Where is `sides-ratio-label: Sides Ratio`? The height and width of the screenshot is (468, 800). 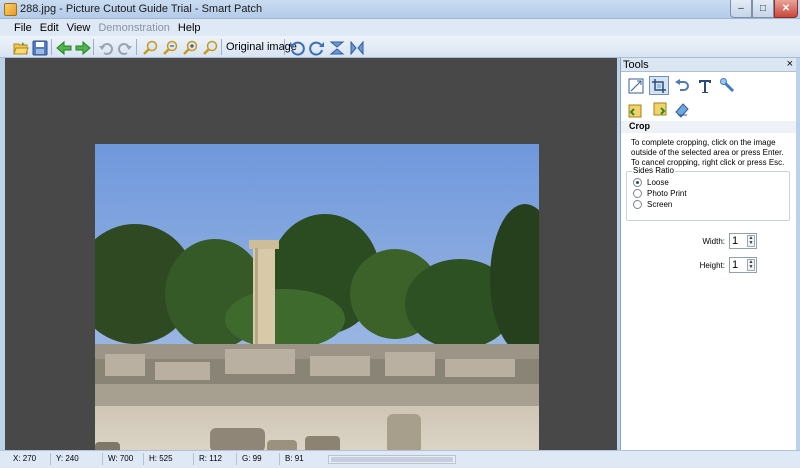
sides-ratio-label: Sides Ratio is located at coordinates (653, 170).